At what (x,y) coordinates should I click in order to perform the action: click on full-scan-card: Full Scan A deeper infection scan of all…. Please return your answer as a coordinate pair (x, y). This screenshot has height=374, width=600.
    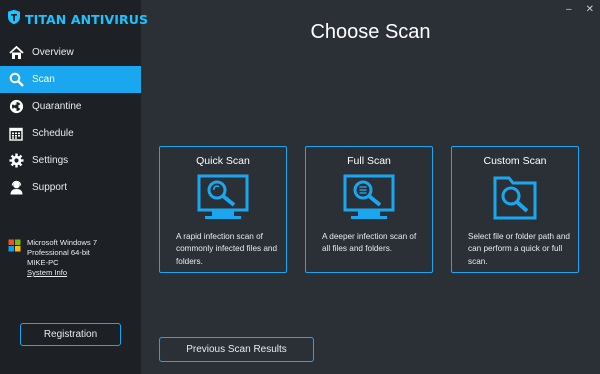
    Looking at the image, I should click on (369, 209).